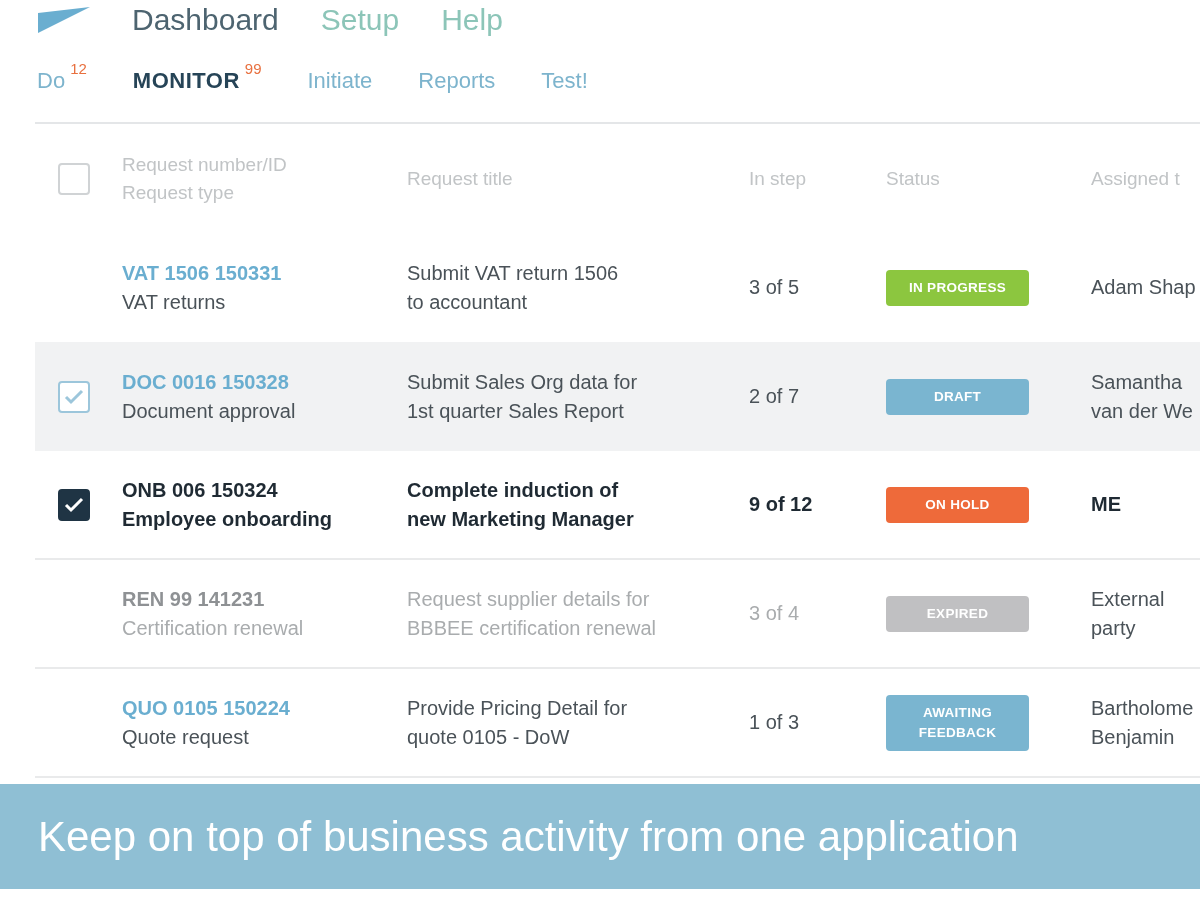 Image resolution: width=1200 pixels, height=900 pixels. I want to click on step-cell-text: 3 of 5, so click(775, 287).